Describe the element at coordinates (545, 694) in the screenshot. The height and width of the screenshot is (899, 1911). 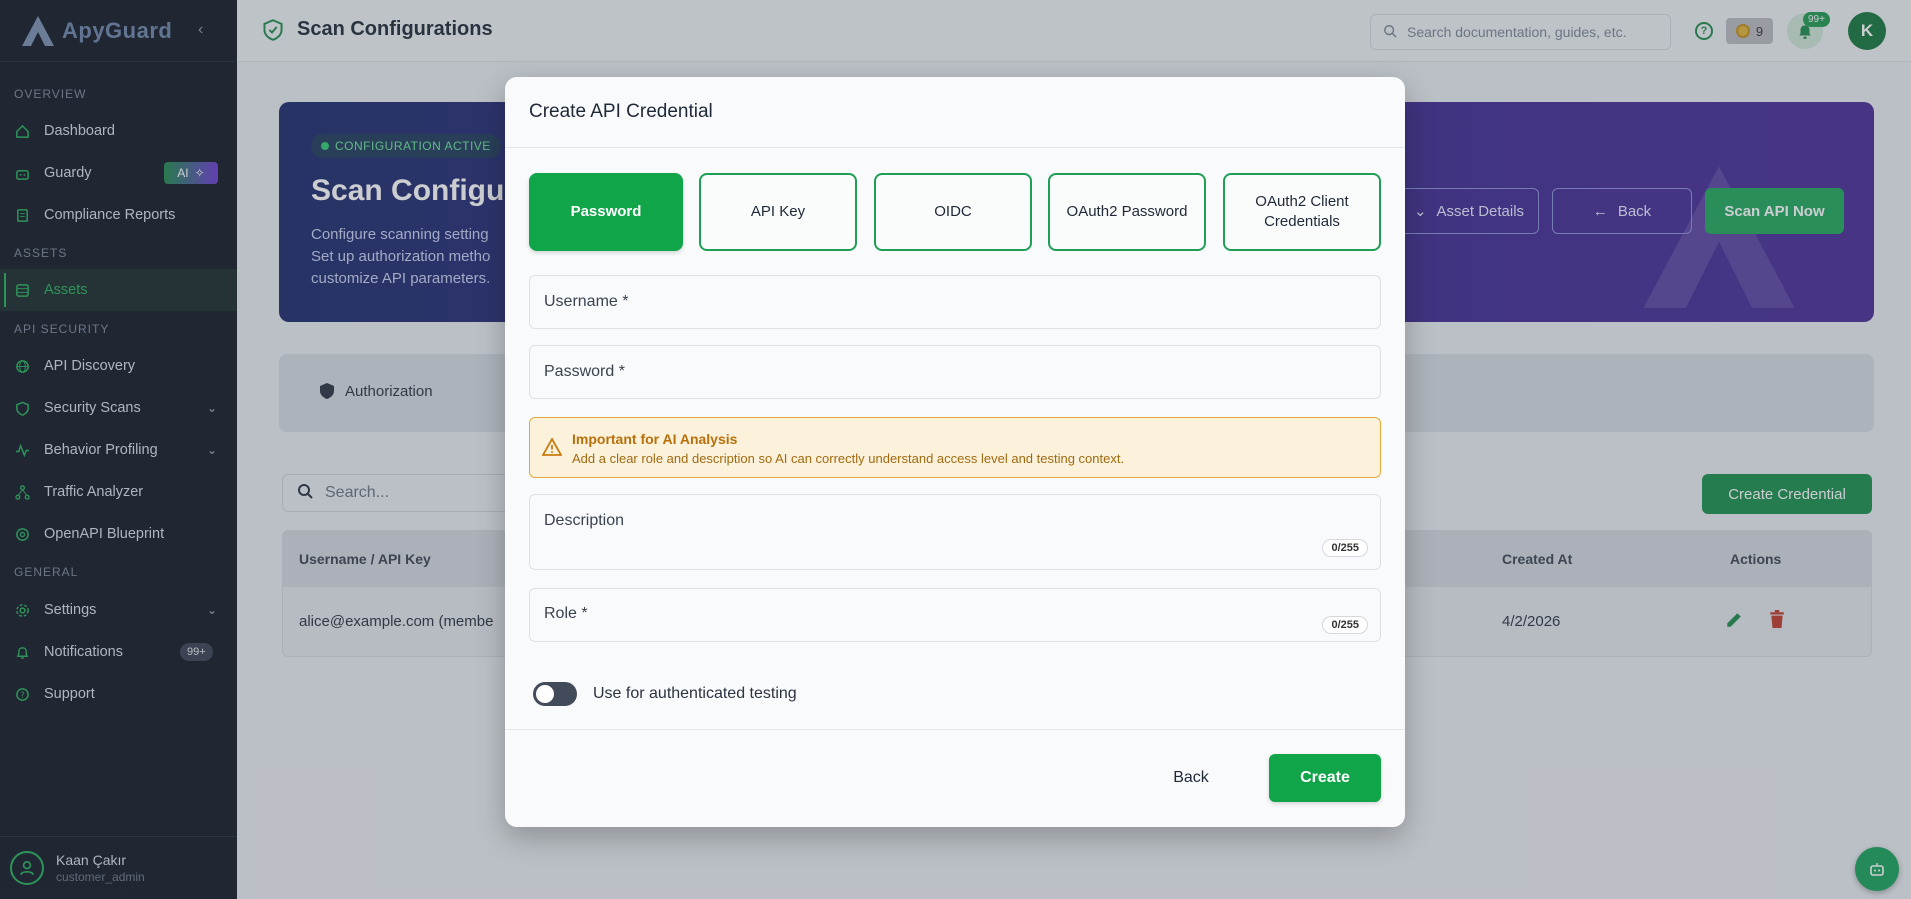
I see `toggle-knob` at that location.